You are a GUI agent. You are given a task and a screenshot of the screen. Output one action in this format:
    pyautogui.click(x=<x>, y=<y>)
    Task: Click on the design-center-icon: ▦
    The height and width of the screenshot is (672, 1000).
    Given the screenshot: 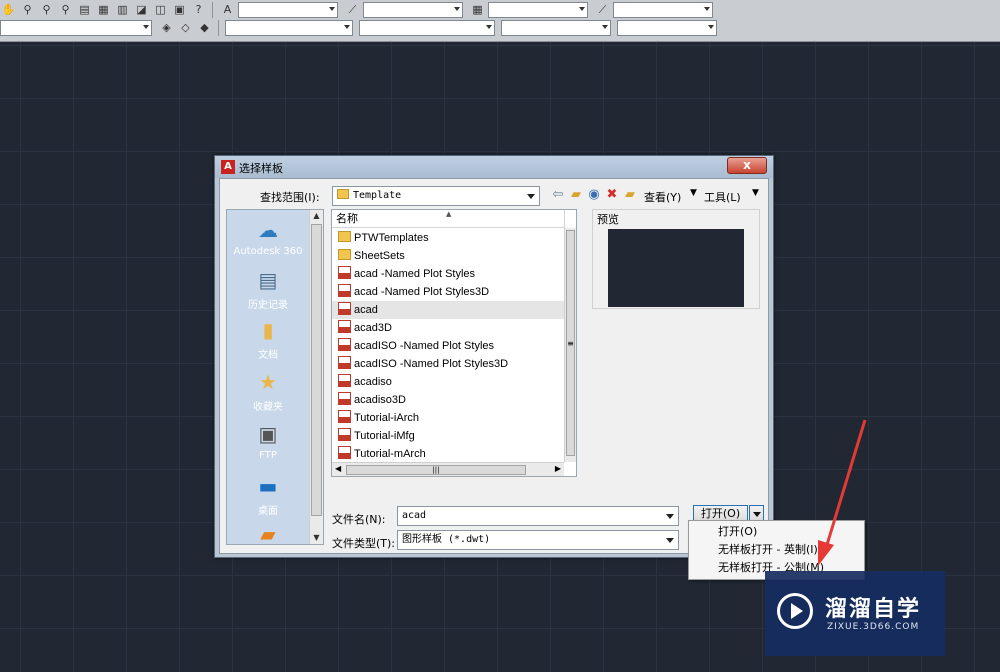 What is the action you would take?
    pyautogui.click(x=103, y=10)
    